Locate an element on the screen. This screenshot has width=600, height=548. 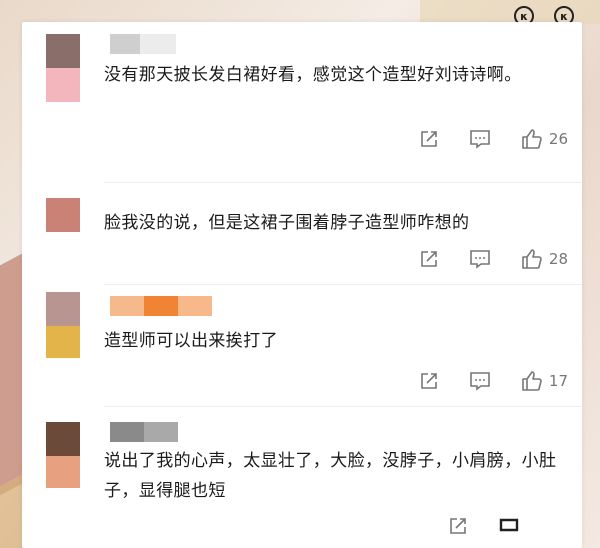
comment-actions: 28 is located at coordinates (478, 259).